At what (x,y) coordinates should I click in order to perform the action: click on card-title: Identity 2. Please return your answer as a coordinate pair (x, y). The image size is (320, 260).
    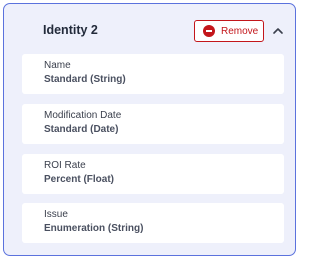
    Looking at the image, I should click on (70, 30).